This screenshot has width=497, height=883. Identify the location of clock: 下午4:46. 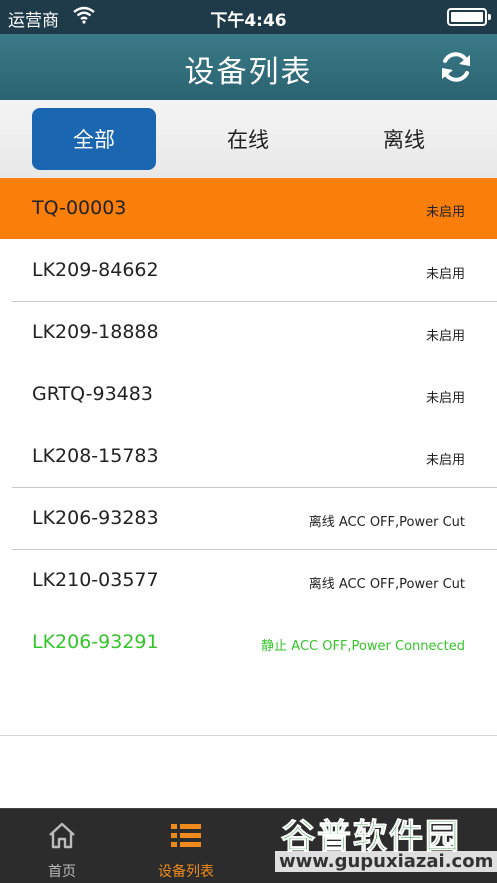
(248, 21).